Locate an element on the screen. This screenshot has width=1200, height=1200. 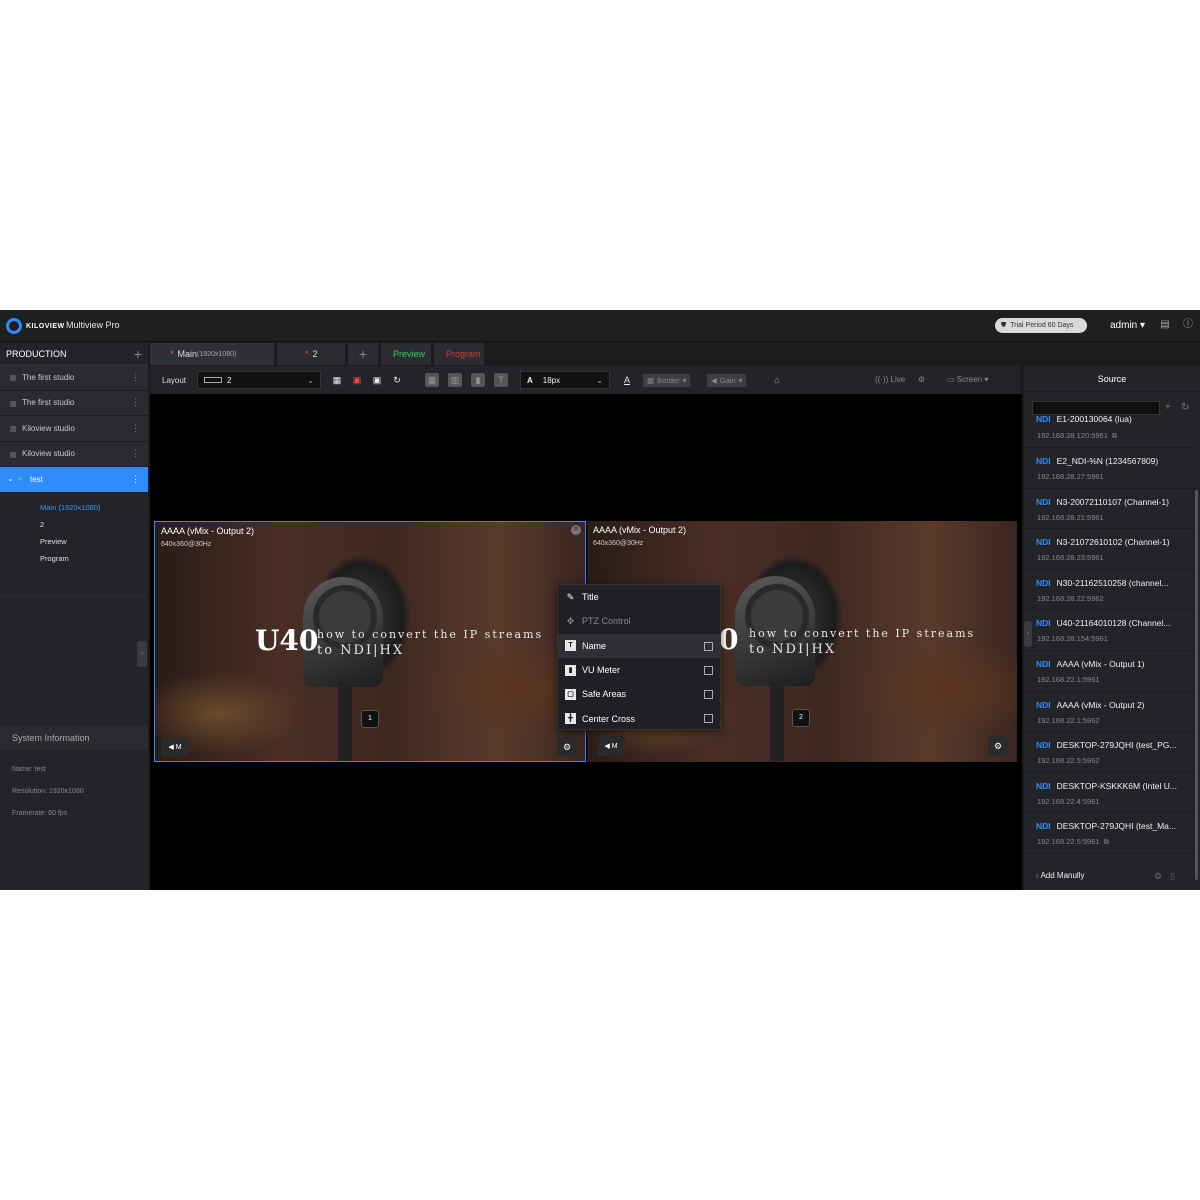
add-source-icon: + is located at coordinates (1168, 407).